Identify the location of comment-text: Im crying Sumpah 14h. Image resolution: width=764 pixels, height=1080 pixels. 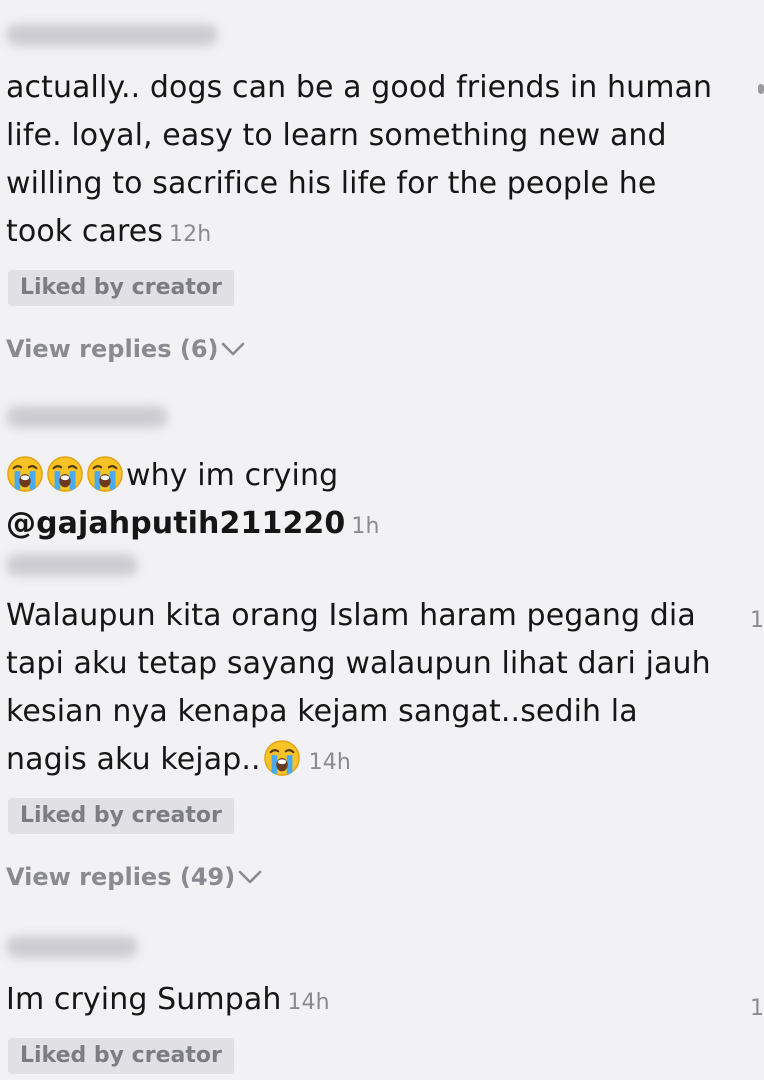
(362, 1001).